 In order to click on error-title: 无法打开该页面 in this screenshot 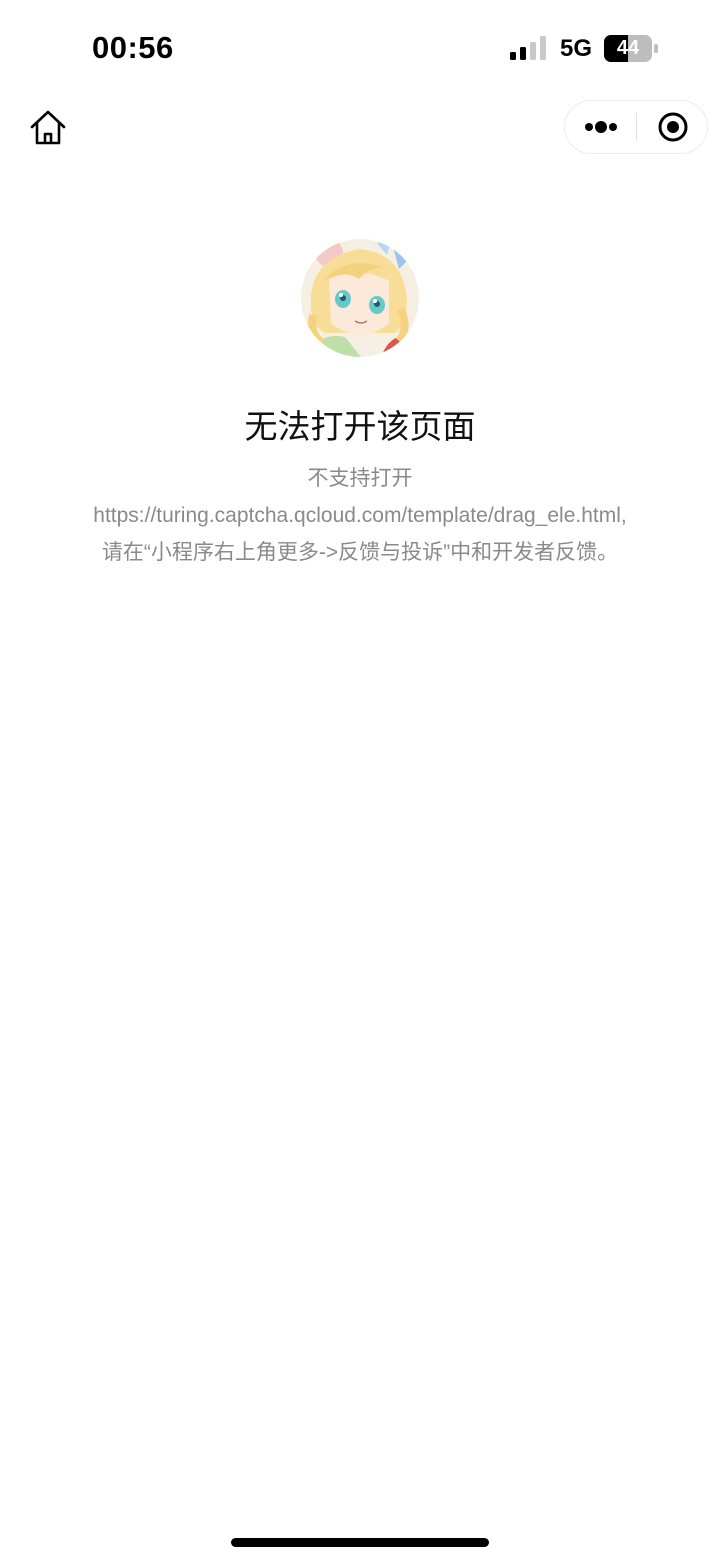, I will do `click(360, 426)`.